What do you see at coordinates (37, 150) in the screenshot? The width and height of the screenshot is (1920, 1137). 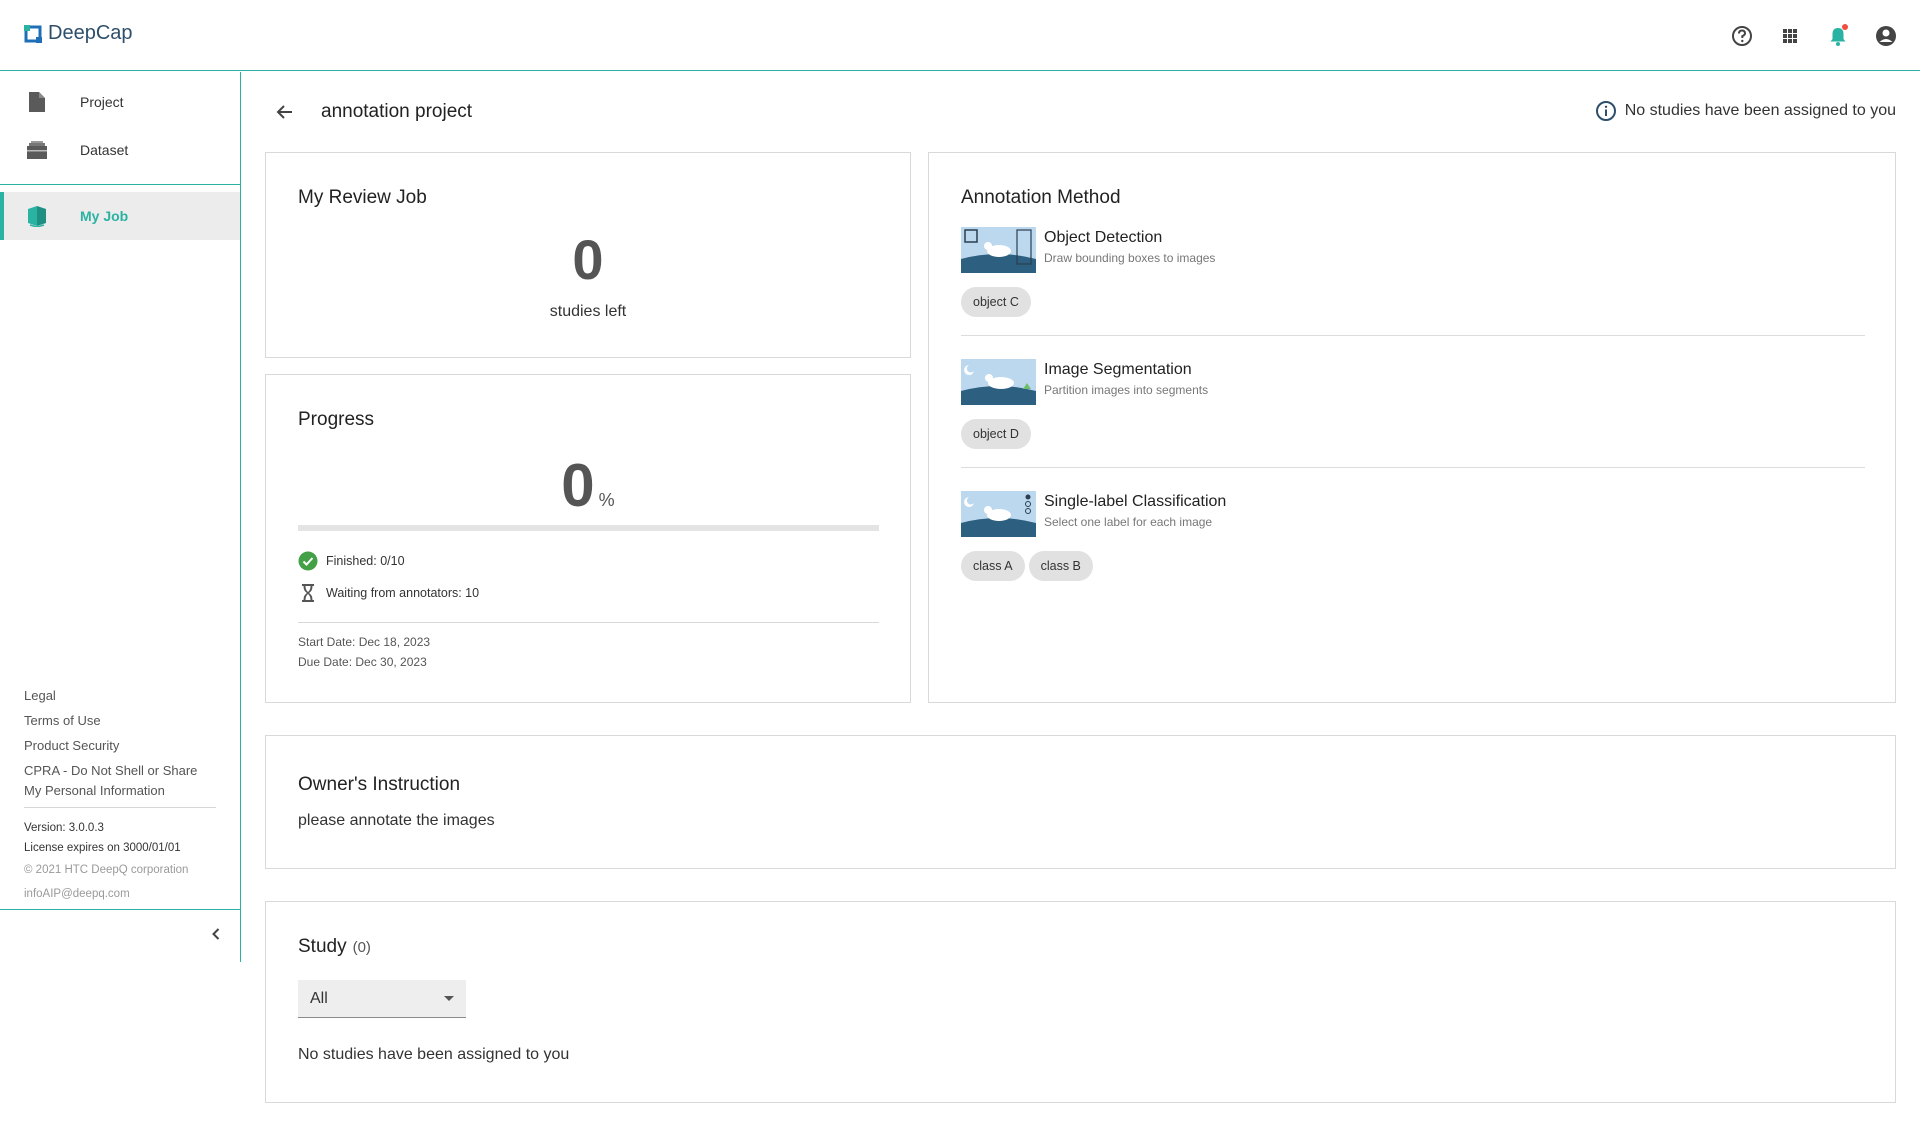 I see `briefcase-icon` at bounding box center [37, 150].